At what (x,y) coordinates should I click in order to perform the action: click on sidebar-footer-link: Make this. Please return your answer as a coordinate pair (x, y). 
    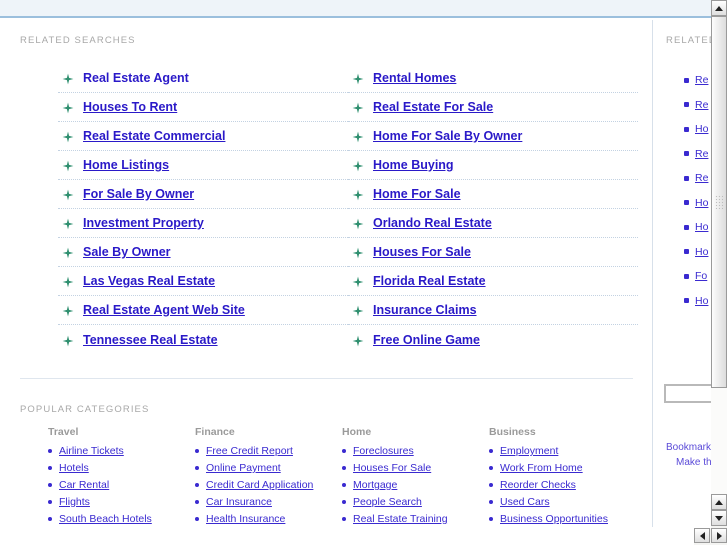
    Looking at the image, I should click on (688, 462).